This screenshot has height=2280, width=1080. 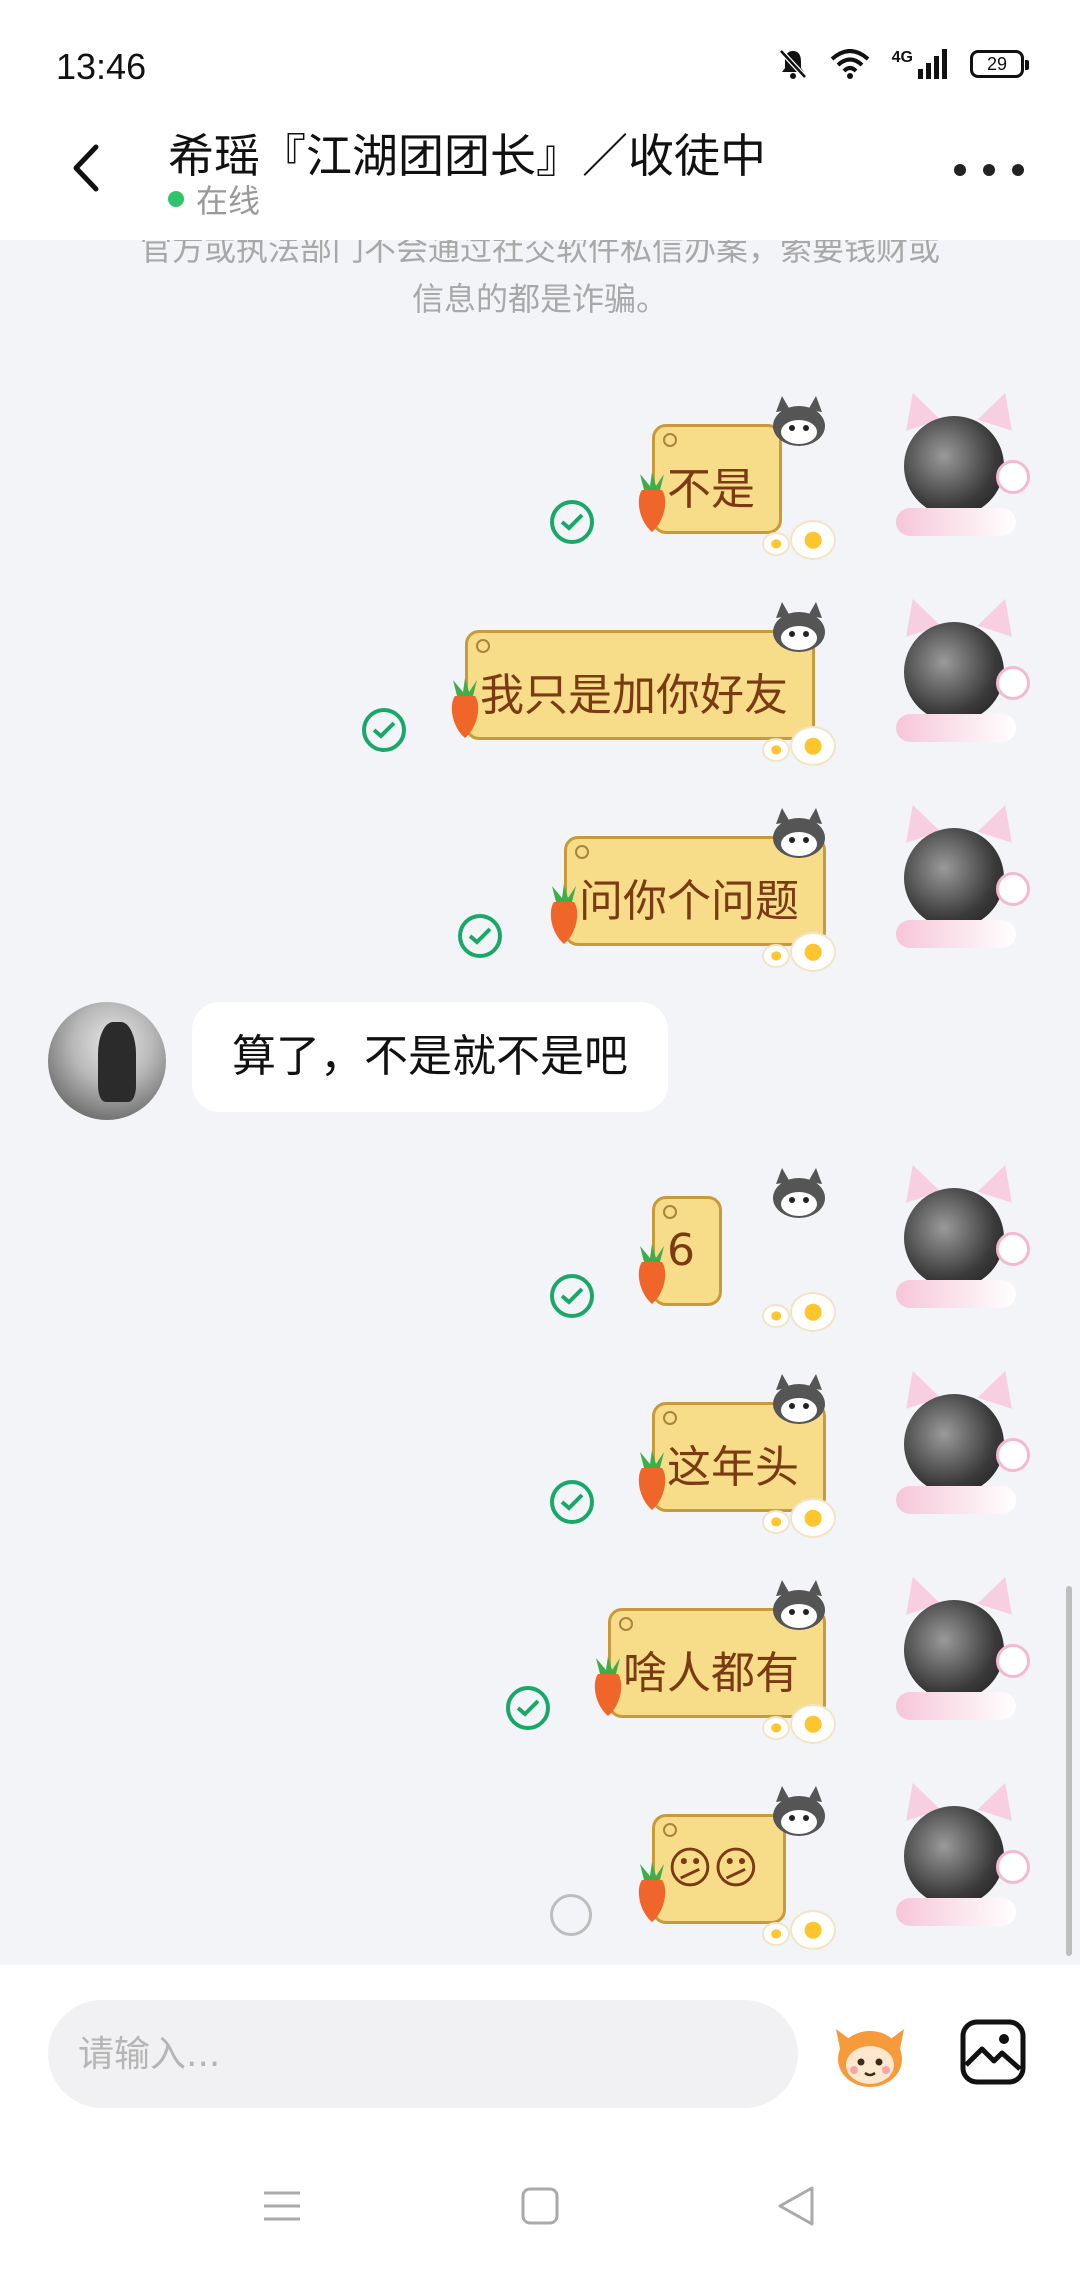 I want to click on wifi-icon, so click(x=849, y=64).